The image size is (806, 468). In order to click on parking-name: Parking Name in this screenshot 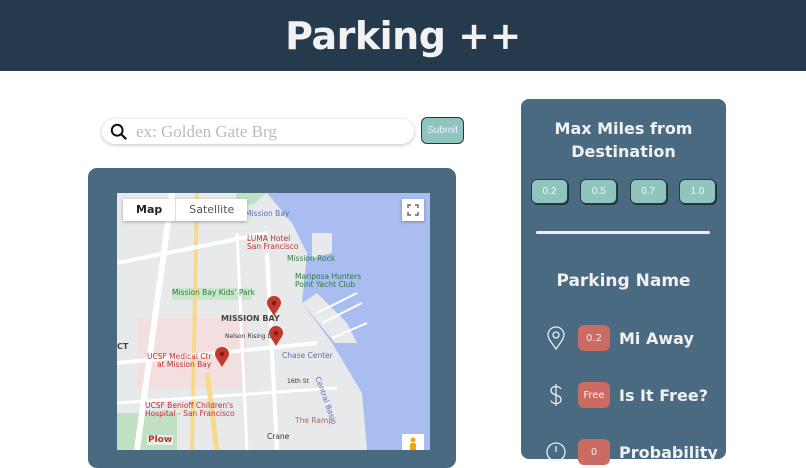, I will do `click(623, 281)`.